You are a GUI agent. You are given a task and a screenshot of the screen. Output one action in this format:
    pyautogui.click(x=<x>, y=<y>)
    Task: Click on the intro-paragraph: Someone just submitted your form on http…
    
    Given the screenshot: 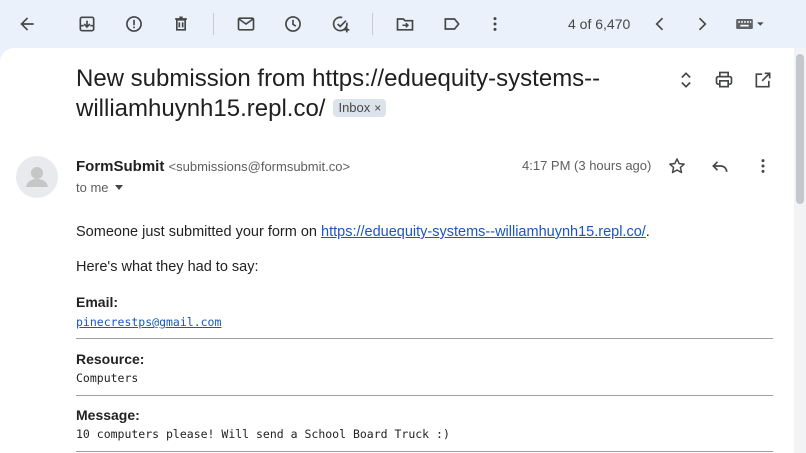 What is the action you would take?
    pyautogui.click(x=363, y=232)
    